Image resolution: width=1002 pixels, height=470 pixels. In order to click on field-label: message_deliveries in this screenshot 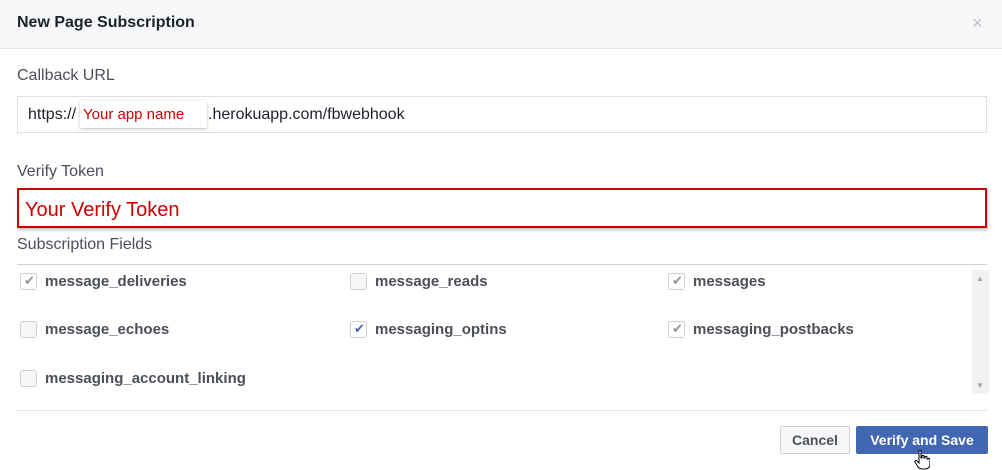, I will do `click(116, 281)`.